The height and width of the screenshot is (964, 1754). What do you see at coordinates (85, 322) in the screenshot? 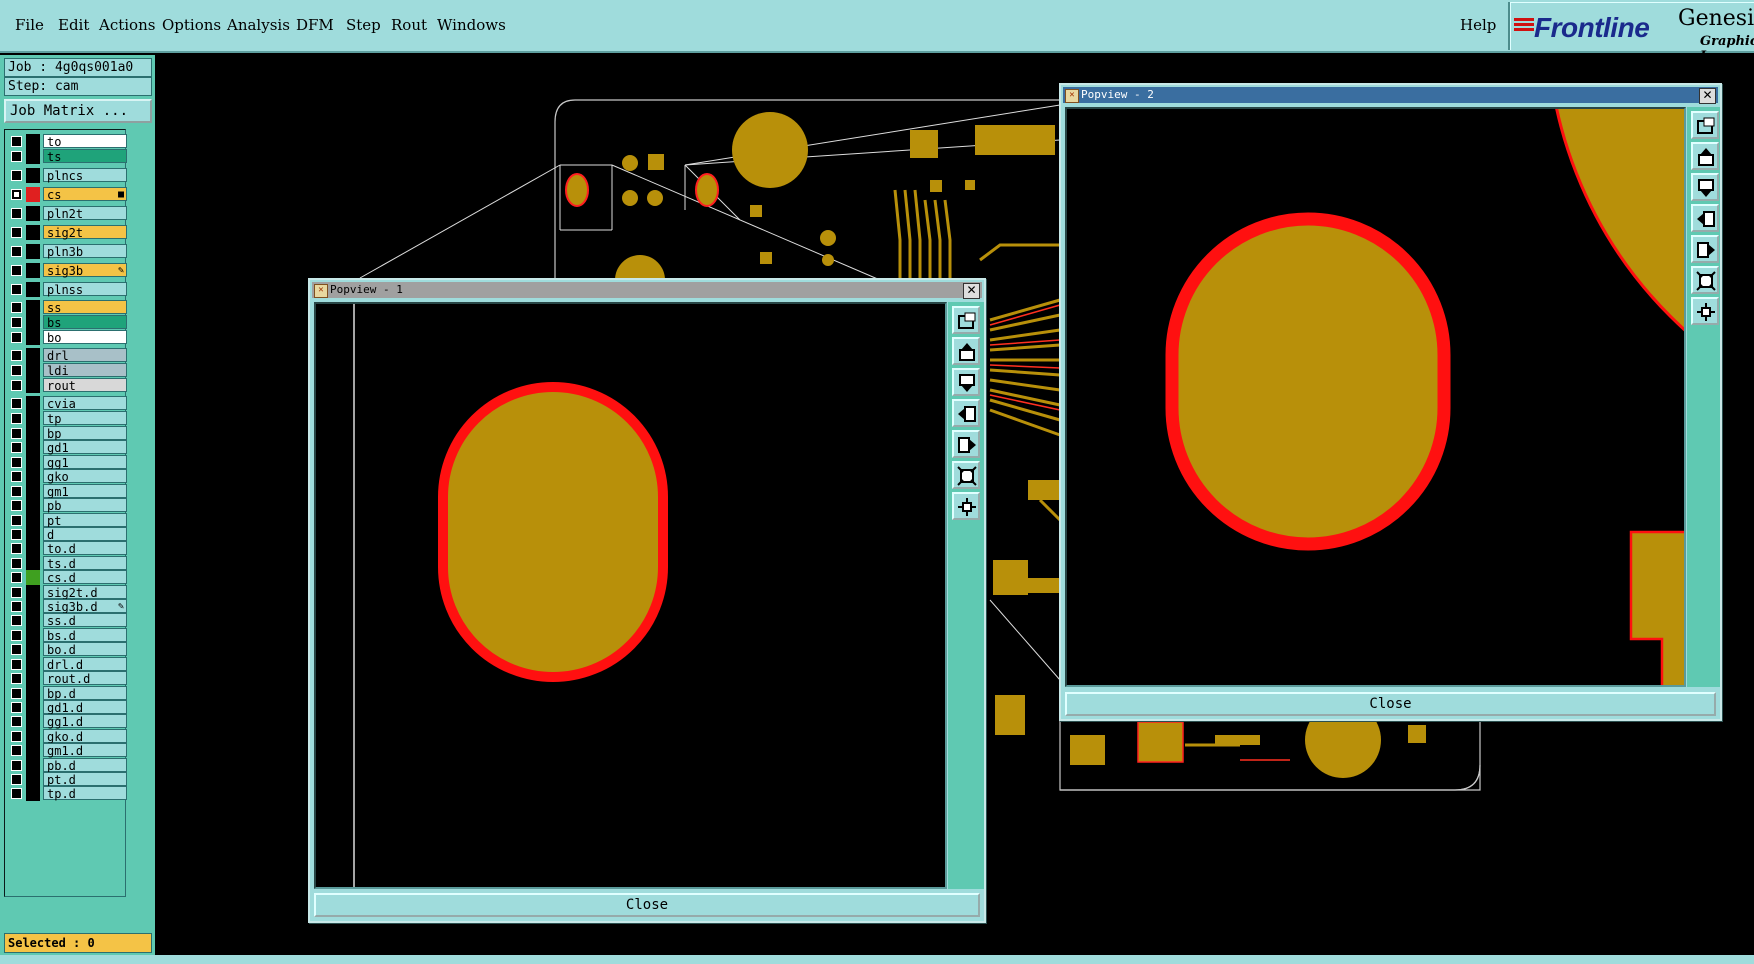
I see `layer-name: bs` at bounding box center [85, 322].